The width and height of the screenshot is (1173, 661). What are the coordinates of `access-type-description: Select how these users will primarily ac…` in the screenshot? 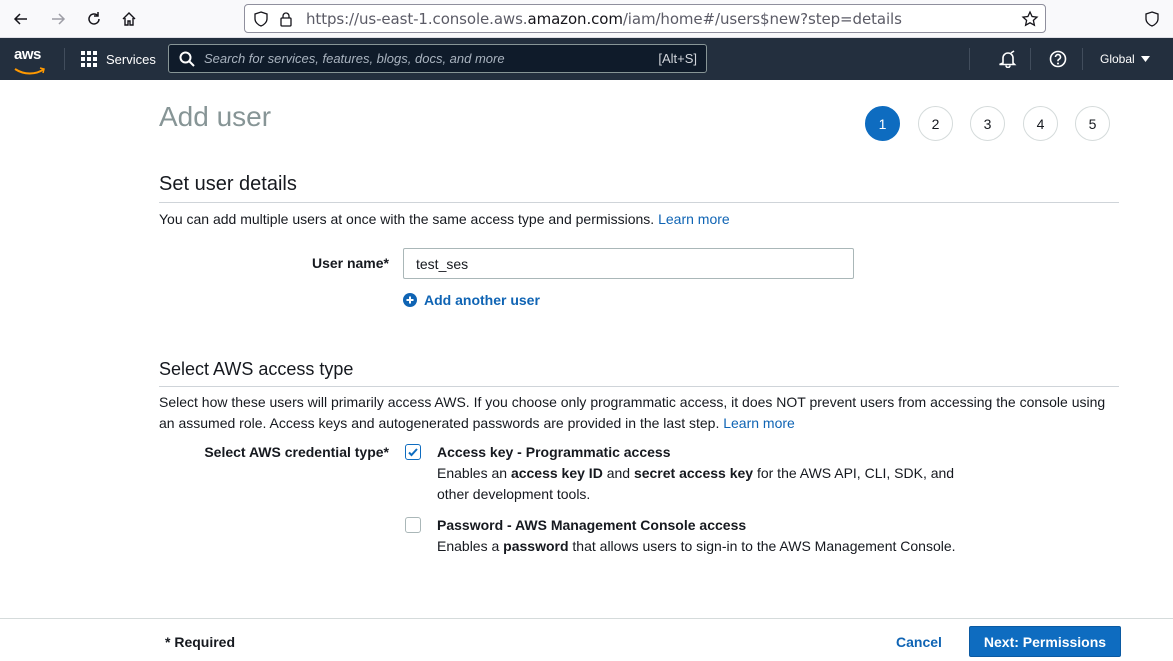 It's located at (632, 412).